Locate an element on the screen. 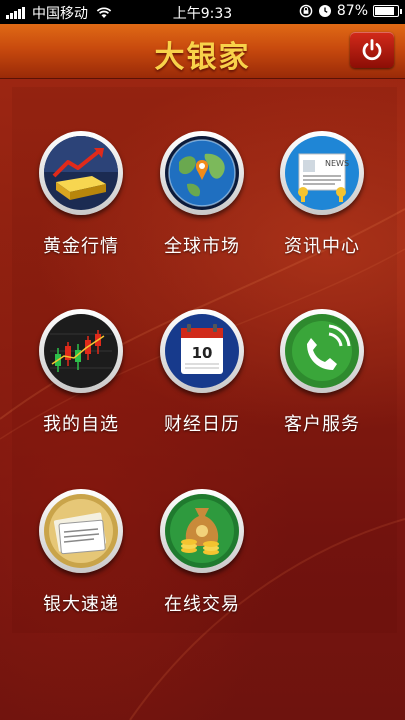 This screenshot has height=720, width=405. rotation-lock-icon is located at coordinates (306, 11).